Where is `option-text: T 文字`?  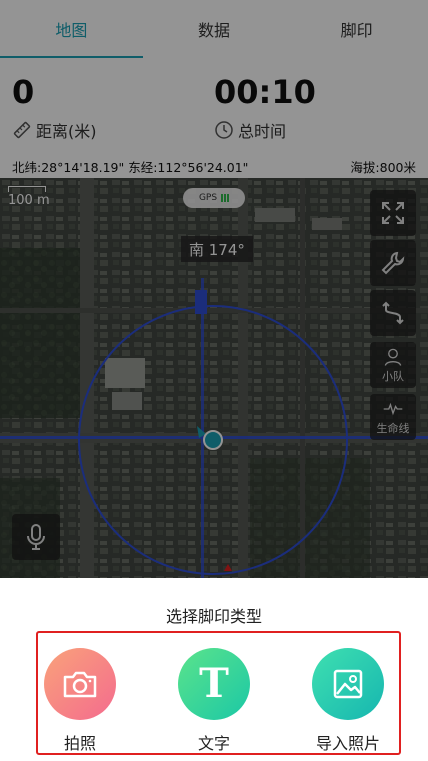
option-text: T 文字 is located at coordinates (214, 701).